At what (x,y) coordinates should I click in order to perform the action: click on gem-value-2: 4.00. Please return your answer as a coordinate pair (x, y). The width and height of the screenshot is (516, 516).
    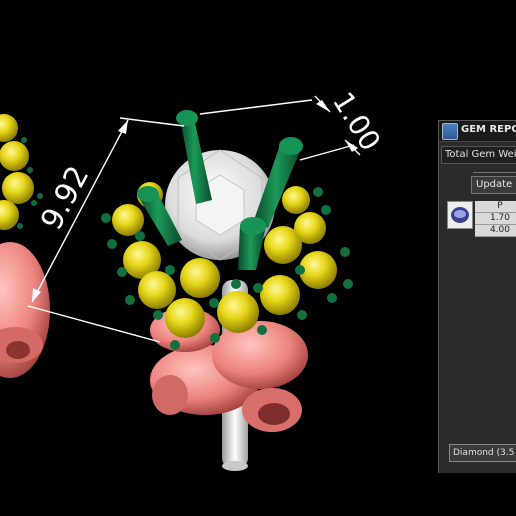
    Looking at the image, I should click on (495, 231).